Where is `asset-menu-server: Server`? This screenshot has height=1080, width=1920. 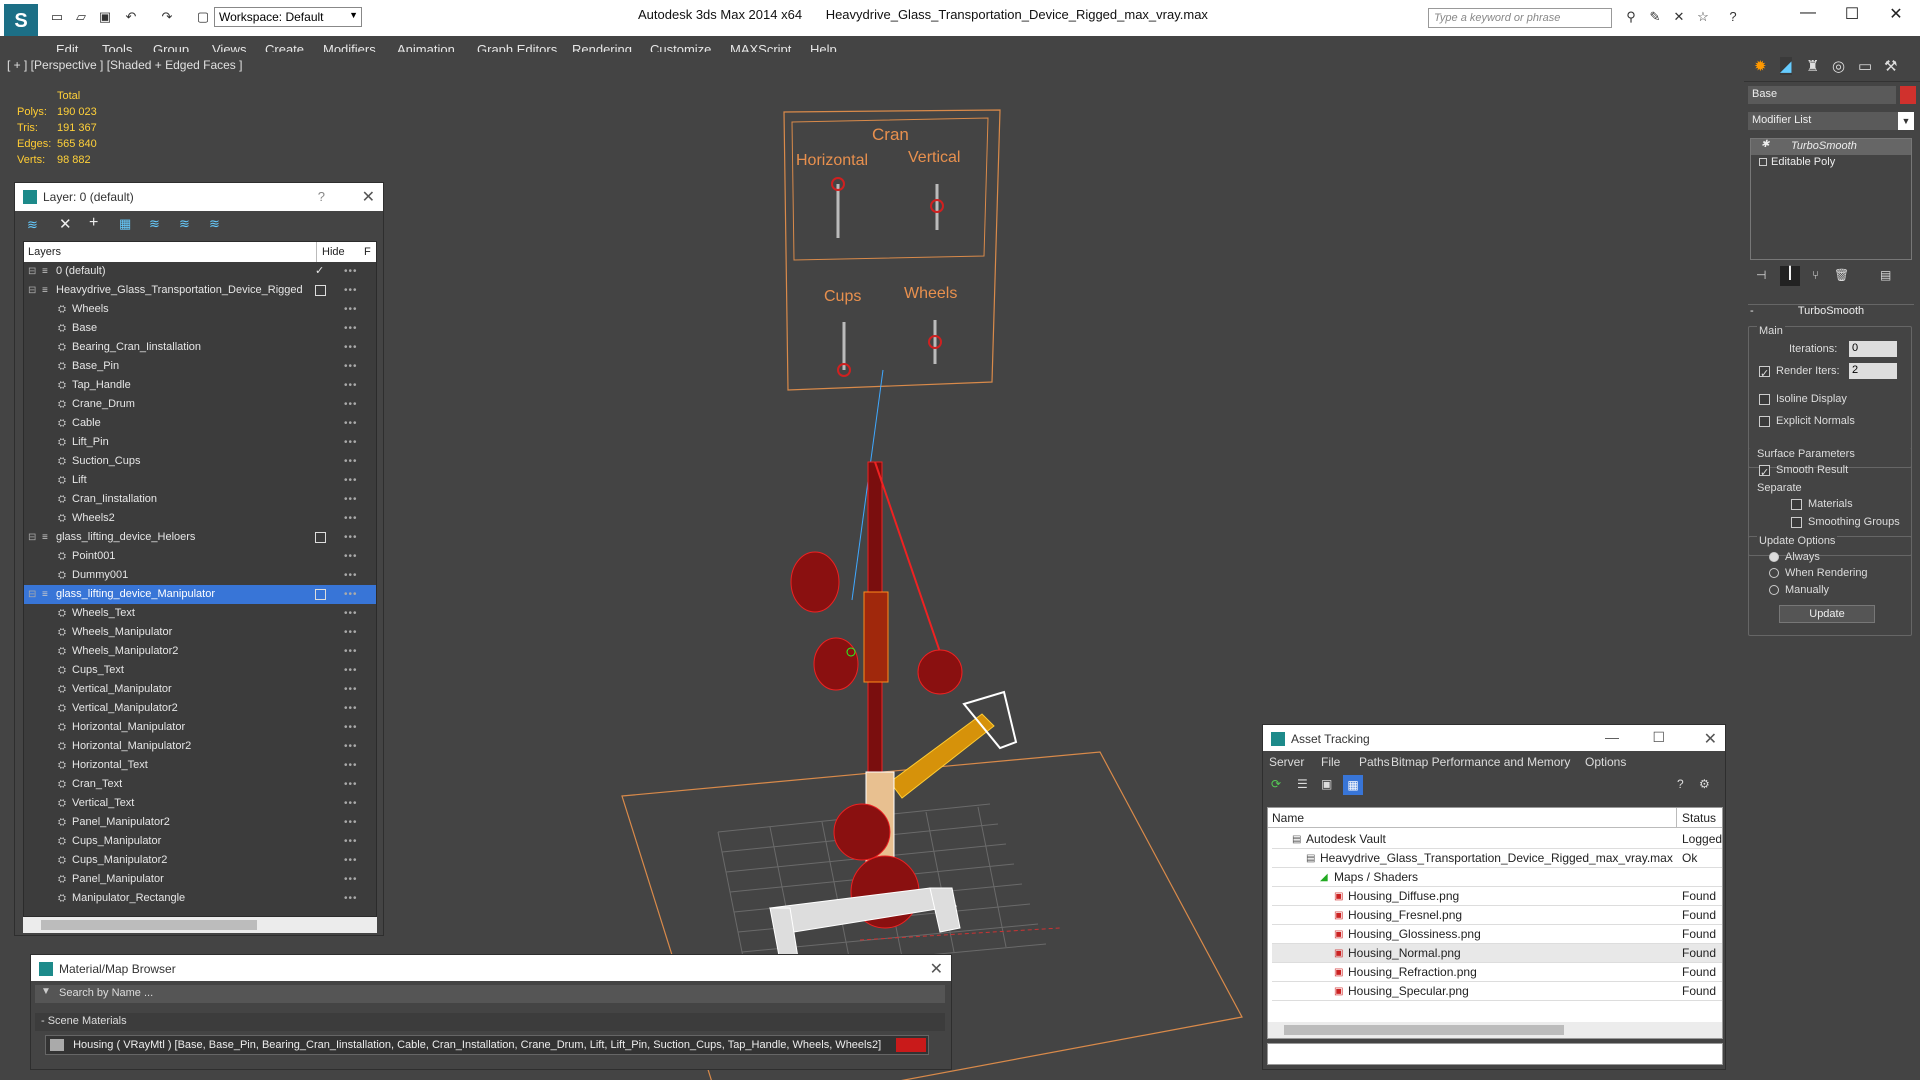 asset-menu-server: Server is located at coordinates (1286, 762).